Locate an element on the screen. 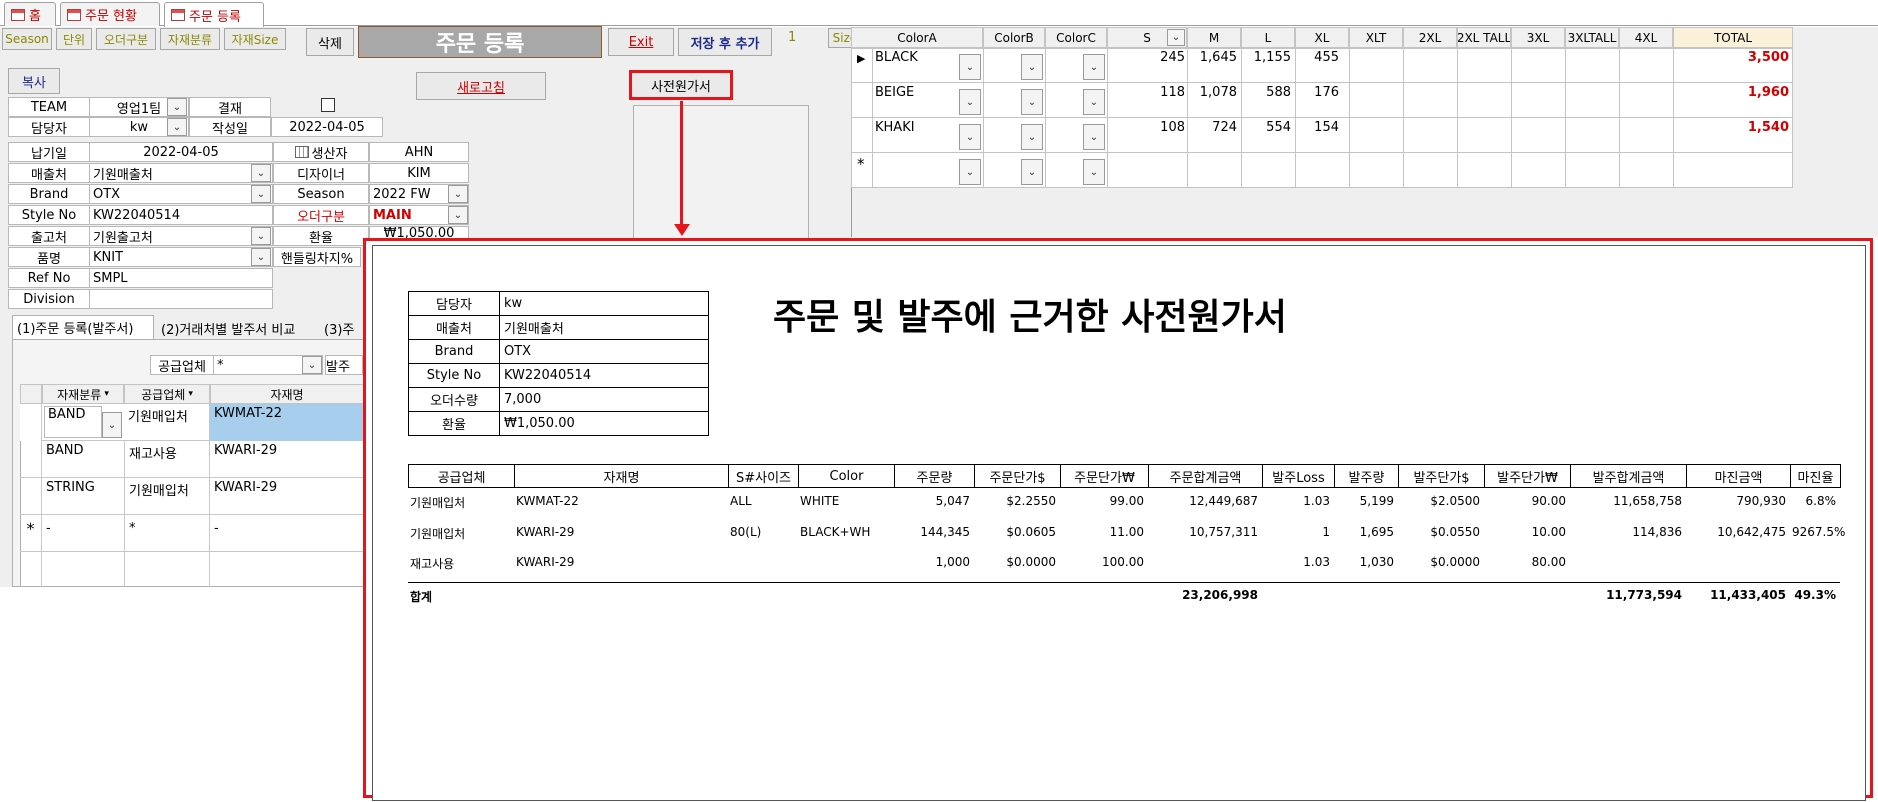  table-row: BAND 재고사용 KWARI-29 is located at coordinates (192, 459).